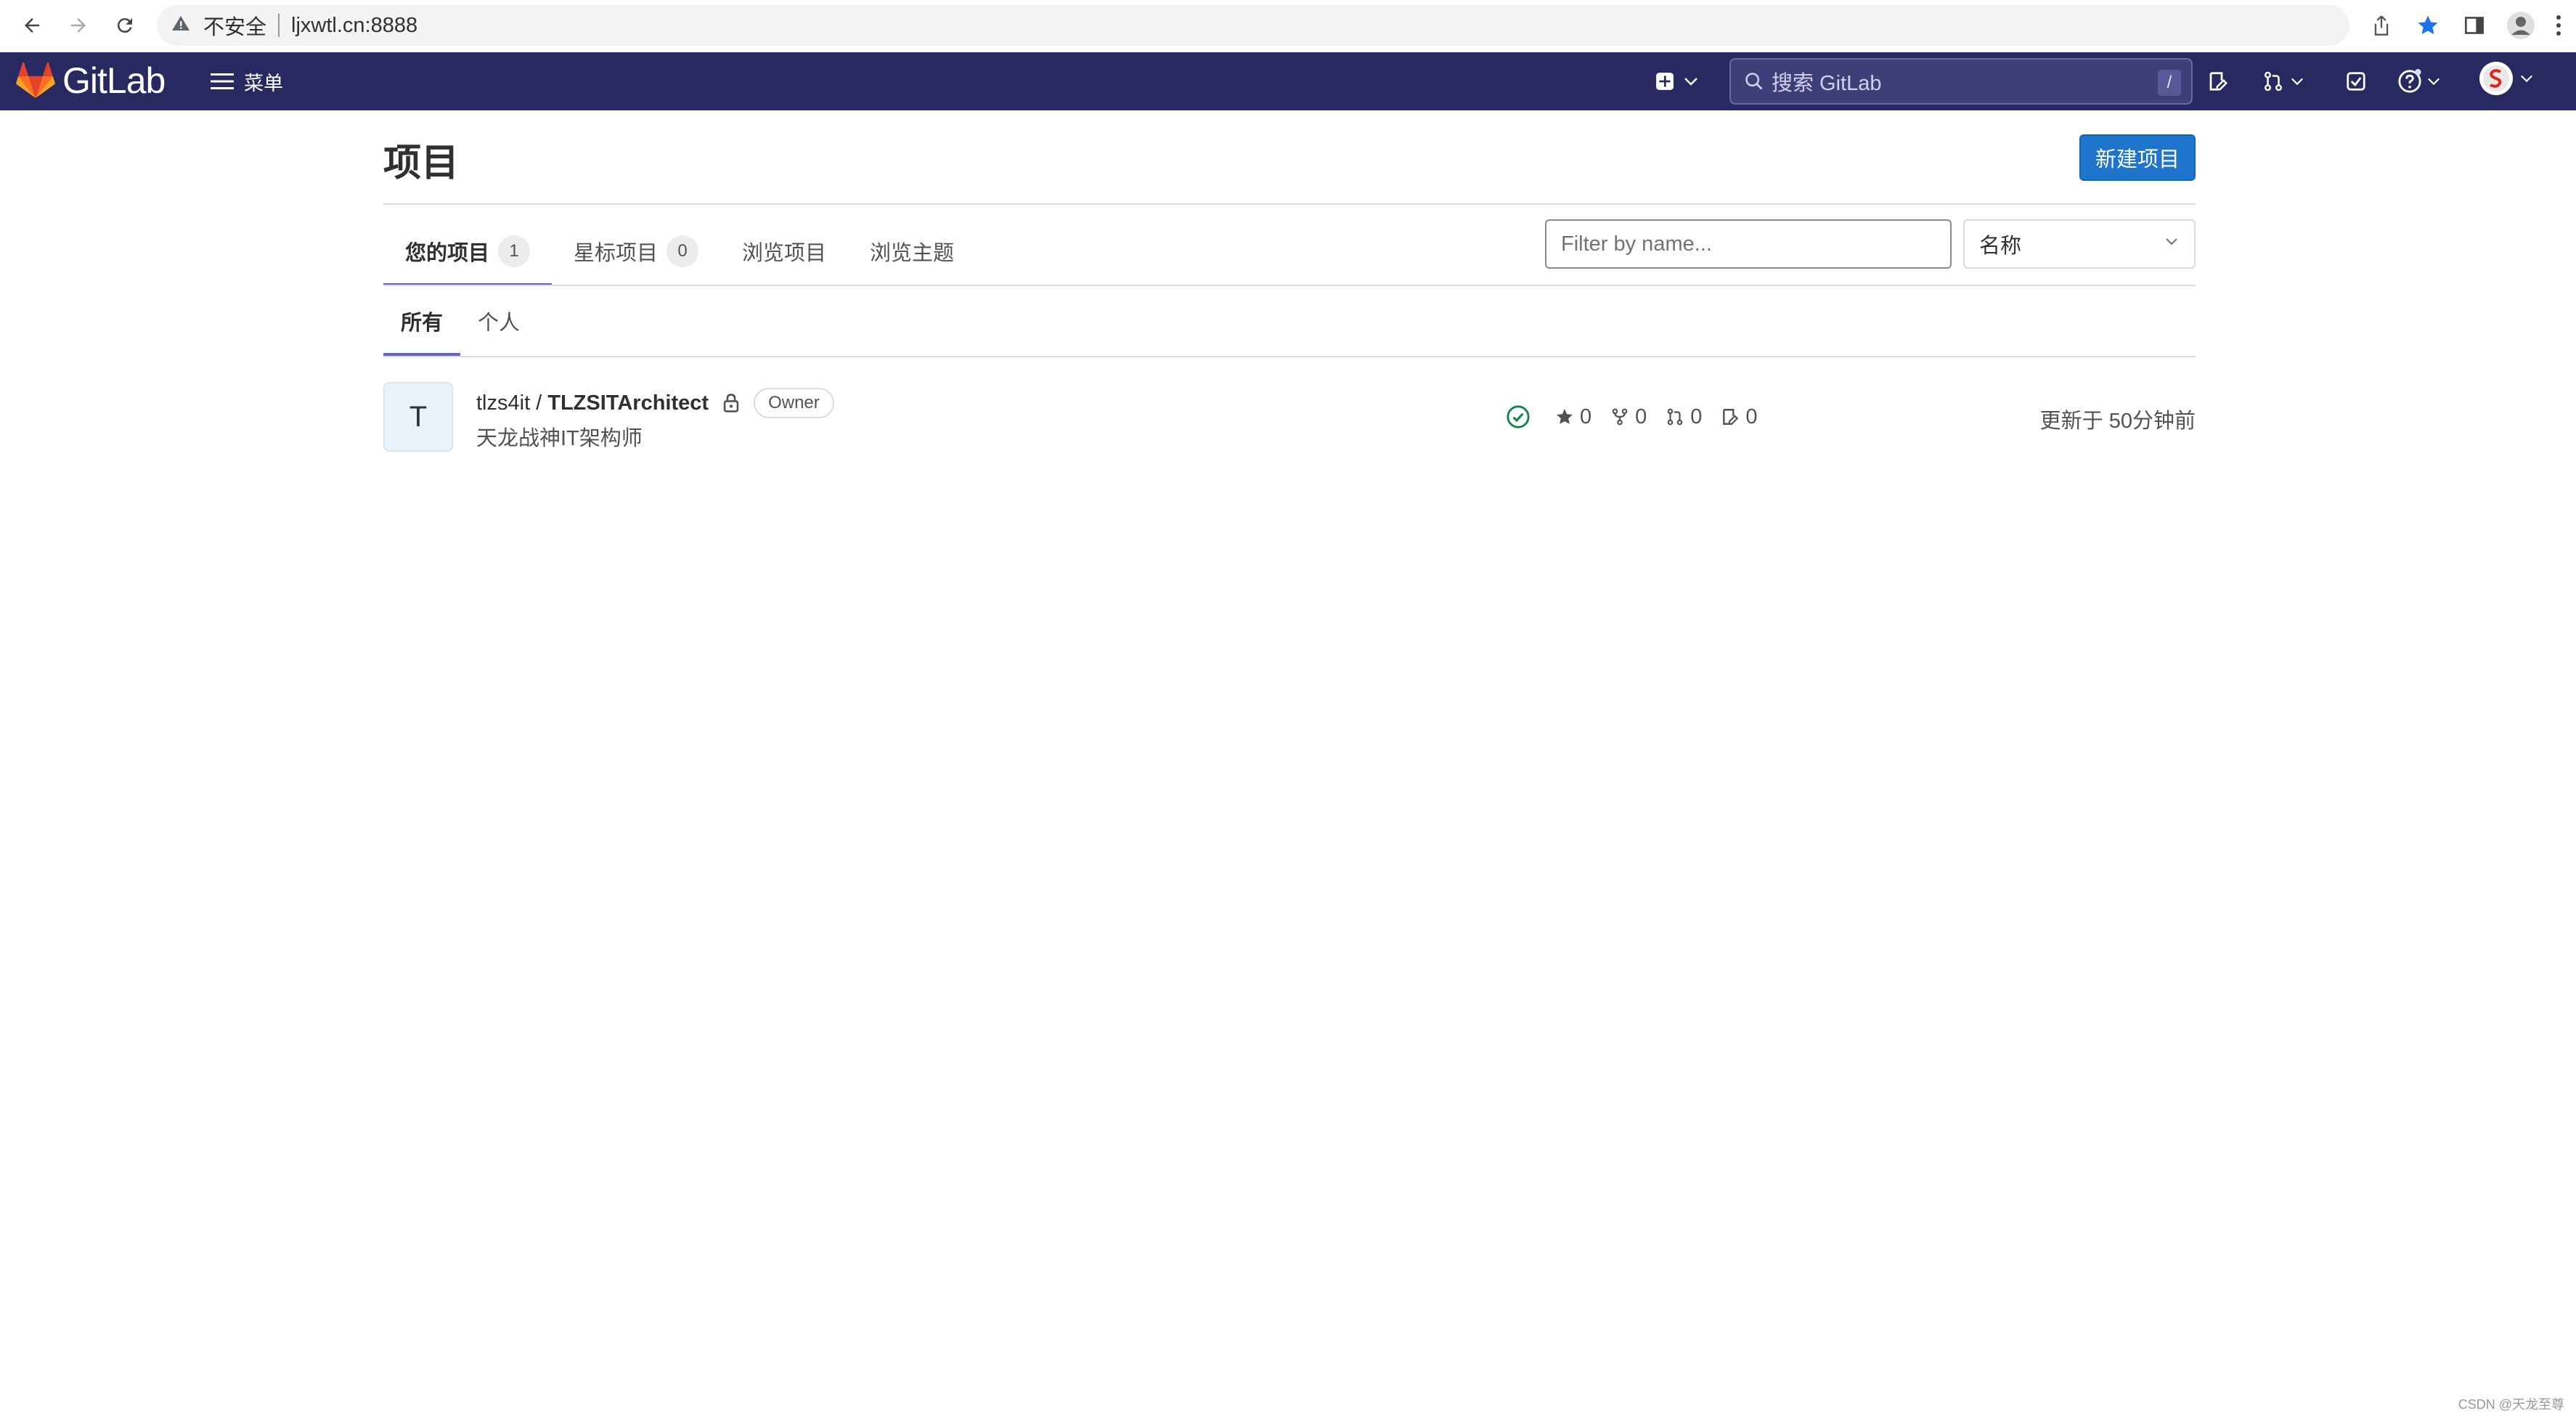 Image resolution: width=2576 pixels, height=1419 pixels. I want to click on browser-toolbar: 不安全 ljxwtl.cn:8888, so click(1288, 25).